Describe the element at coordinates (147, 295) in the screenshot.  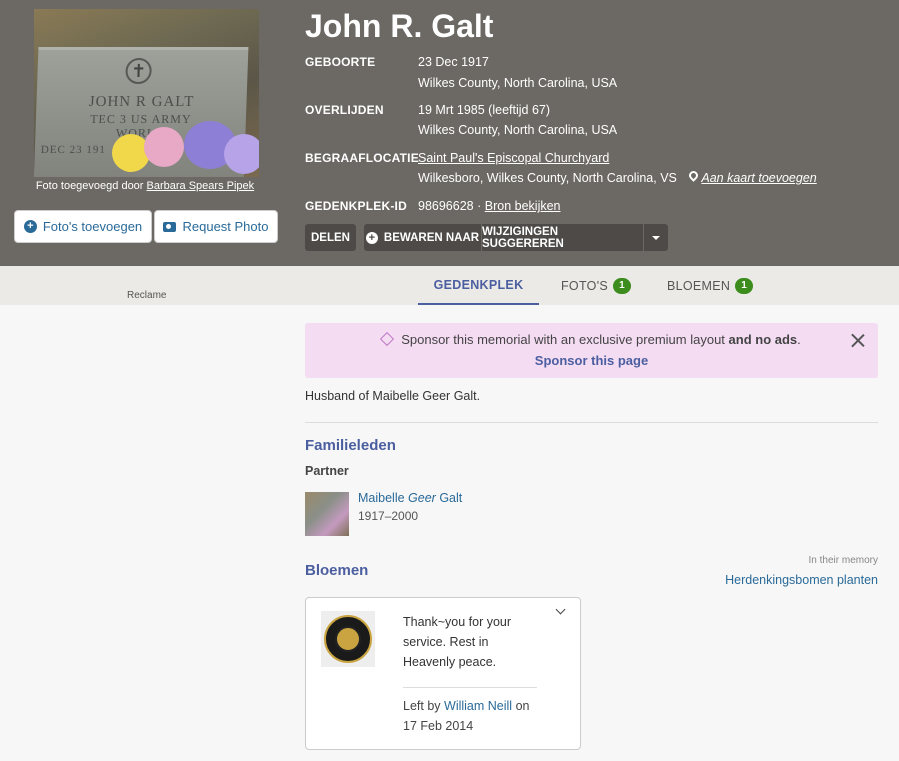
I see `ad-label: Reclame` at that location.